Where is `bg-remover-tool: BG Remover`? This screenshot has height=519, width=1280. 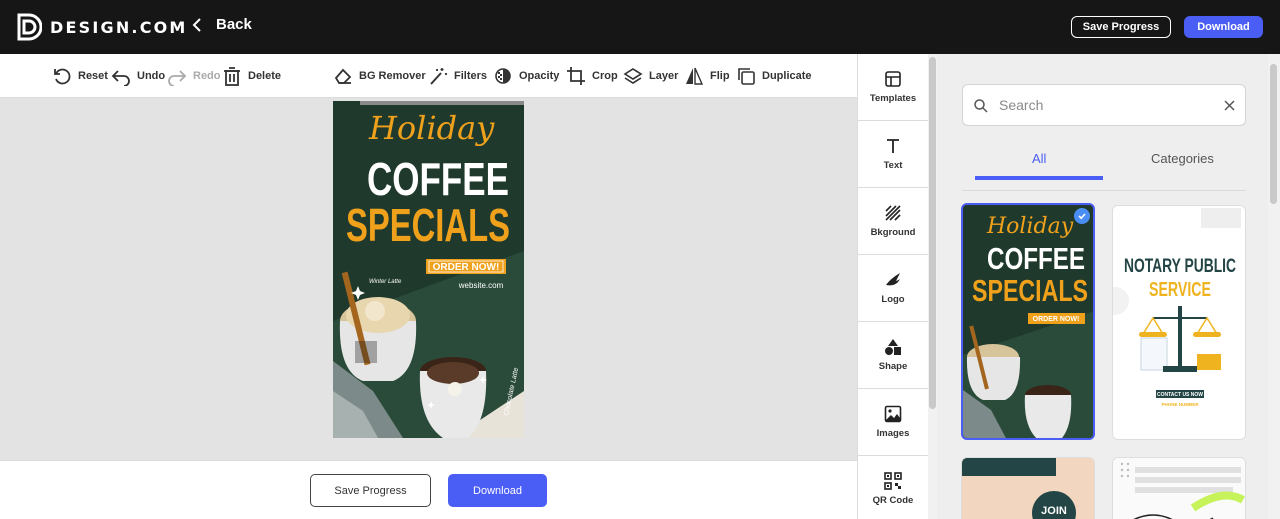
bg-remover-tool: BG Remover is located at coordinates (379, 76).